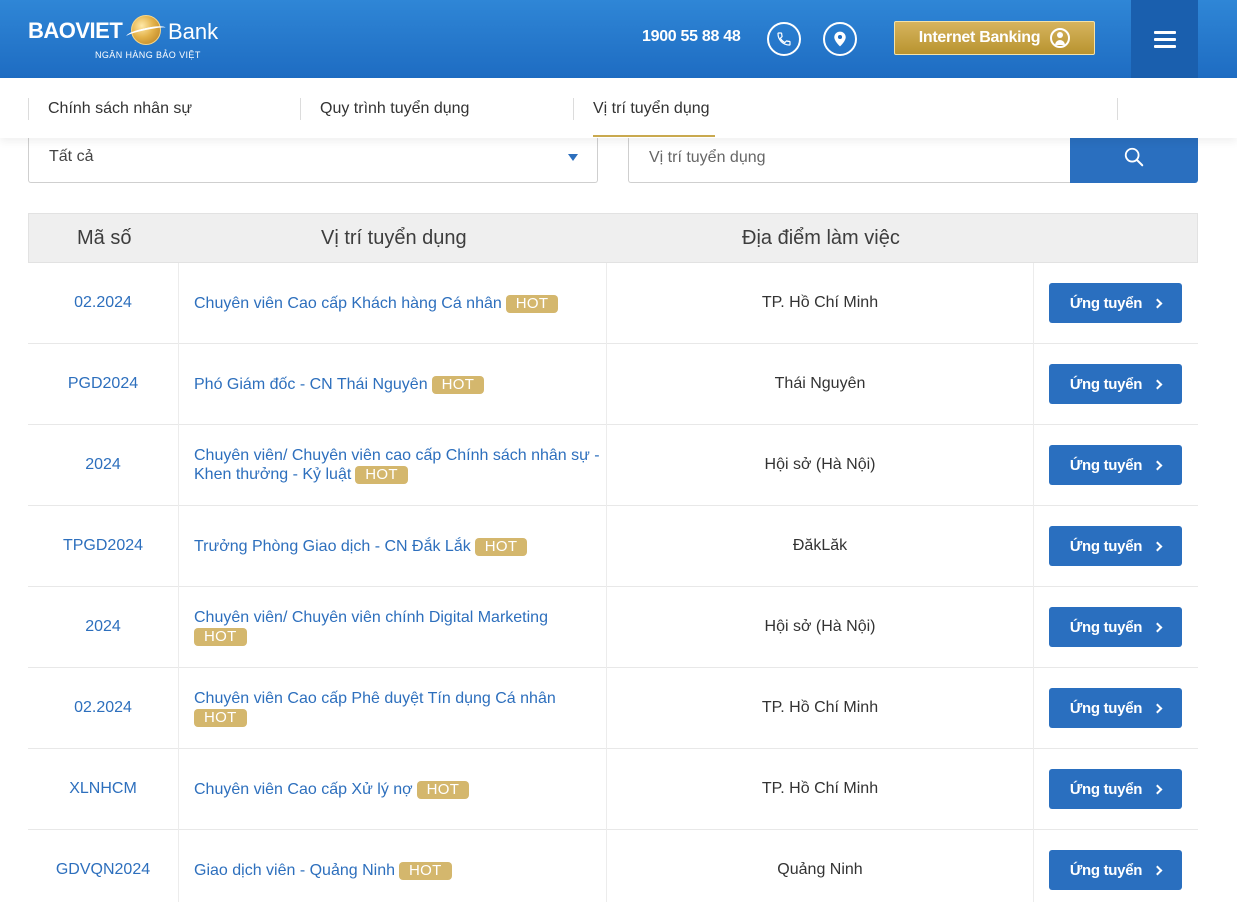  I want to click on position-code: PGD2024, so click(103, 384).